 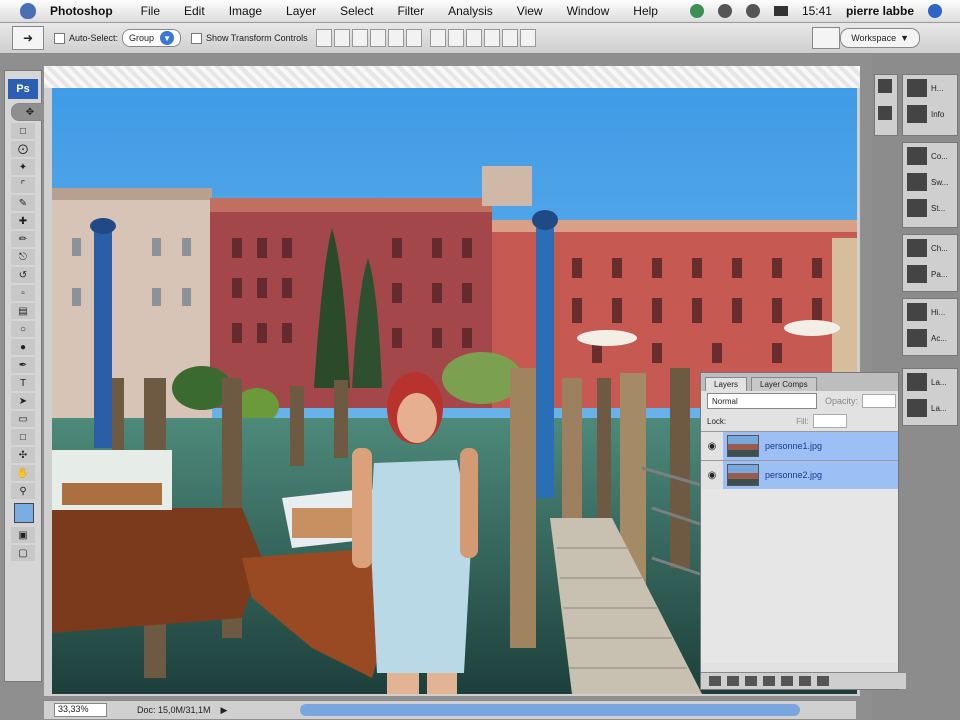 What do you see at coordinates (23, 329) in the screenshot?
I see `blur-tool-icon: ○` at bounding box center [23, 329].